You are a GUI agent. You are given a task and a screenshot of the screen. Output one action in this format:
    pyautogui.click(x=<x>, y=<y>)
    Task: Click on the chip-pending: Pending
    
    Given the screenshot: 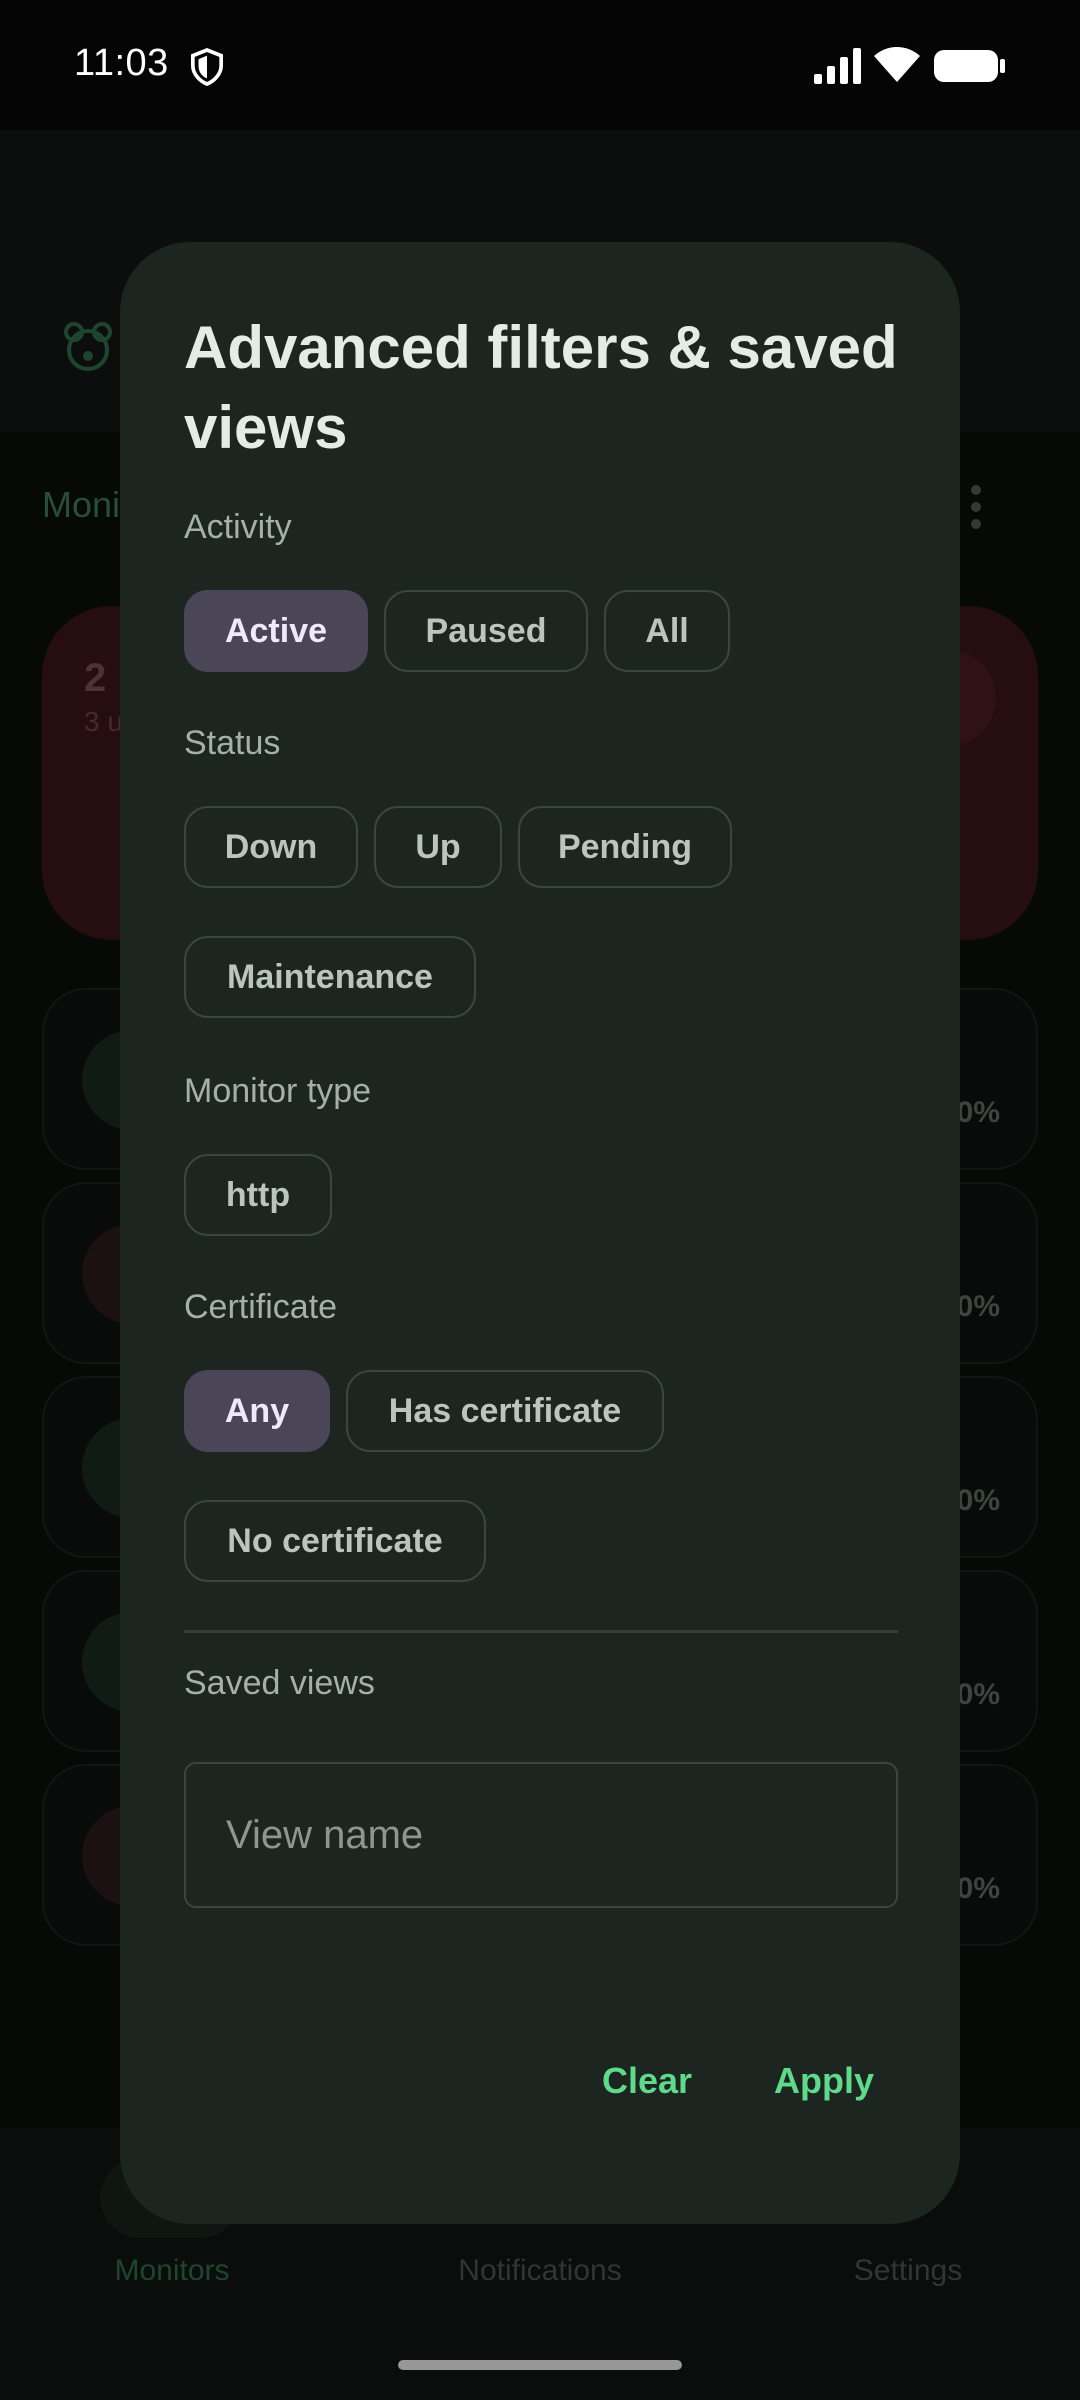 What is the action you would take?
    pyautogui.click(x=625, y=847)
    